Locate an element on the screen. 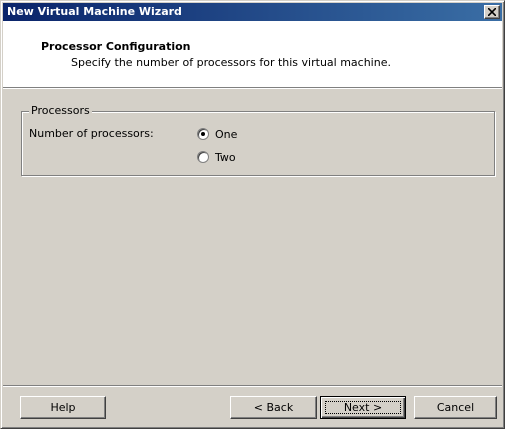 The width and height of the screenshot is (505, 429). close-icon is located at coordinates (492, 12).